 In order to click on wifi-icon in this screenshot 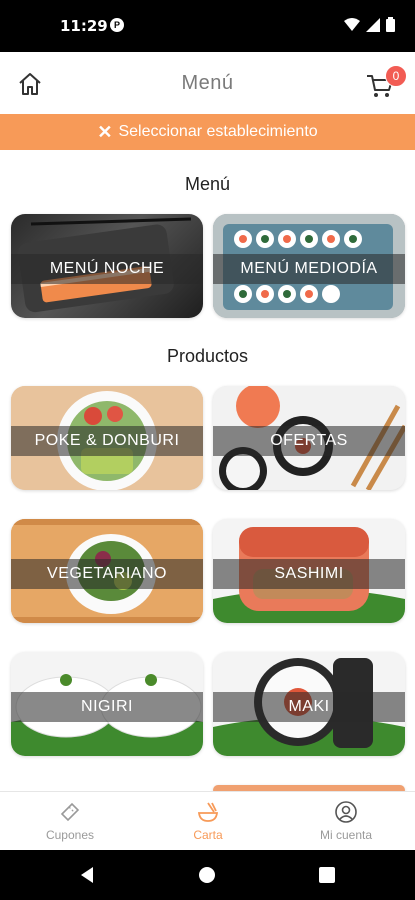, I will do `click(352, 24)`.